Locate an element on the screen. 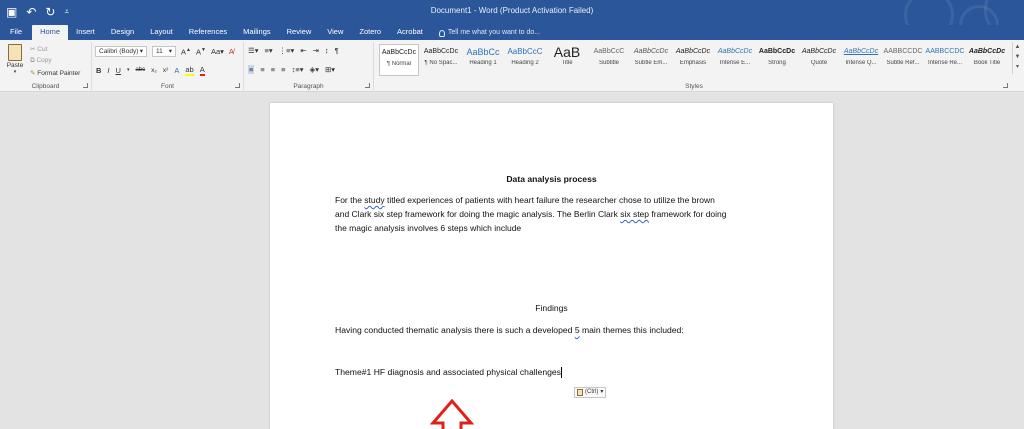 Image resolution: width=1024 pixels, height=429 pixels. copy-button: ⧉ Copy is located at coordinates (41, 61).